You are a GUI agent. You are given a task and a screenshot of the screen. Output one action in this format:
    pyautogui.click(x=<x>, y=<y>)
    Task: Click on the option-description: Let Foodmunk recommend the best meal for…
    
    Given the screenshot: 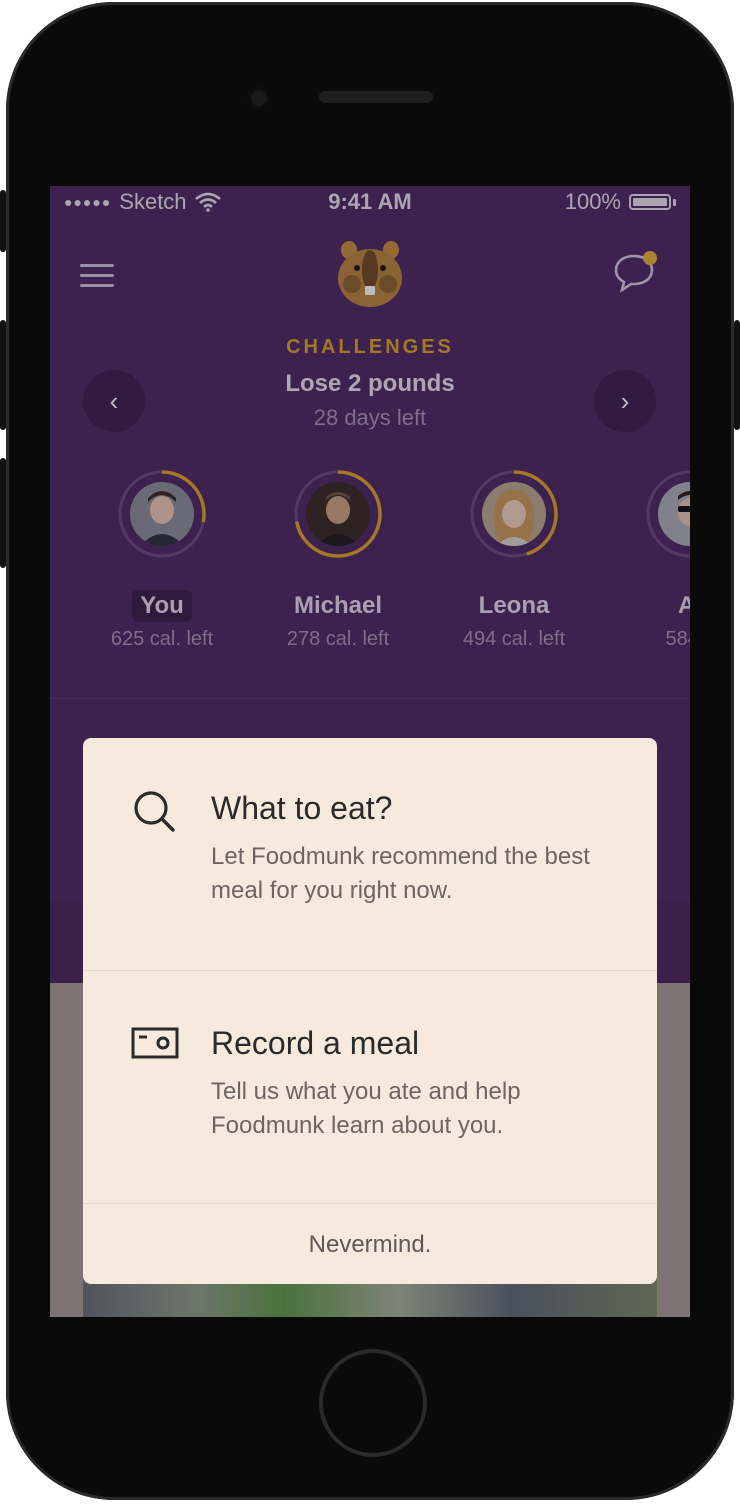 What is the action you would take?
    pyautogui.click(x=400, y=873)
    